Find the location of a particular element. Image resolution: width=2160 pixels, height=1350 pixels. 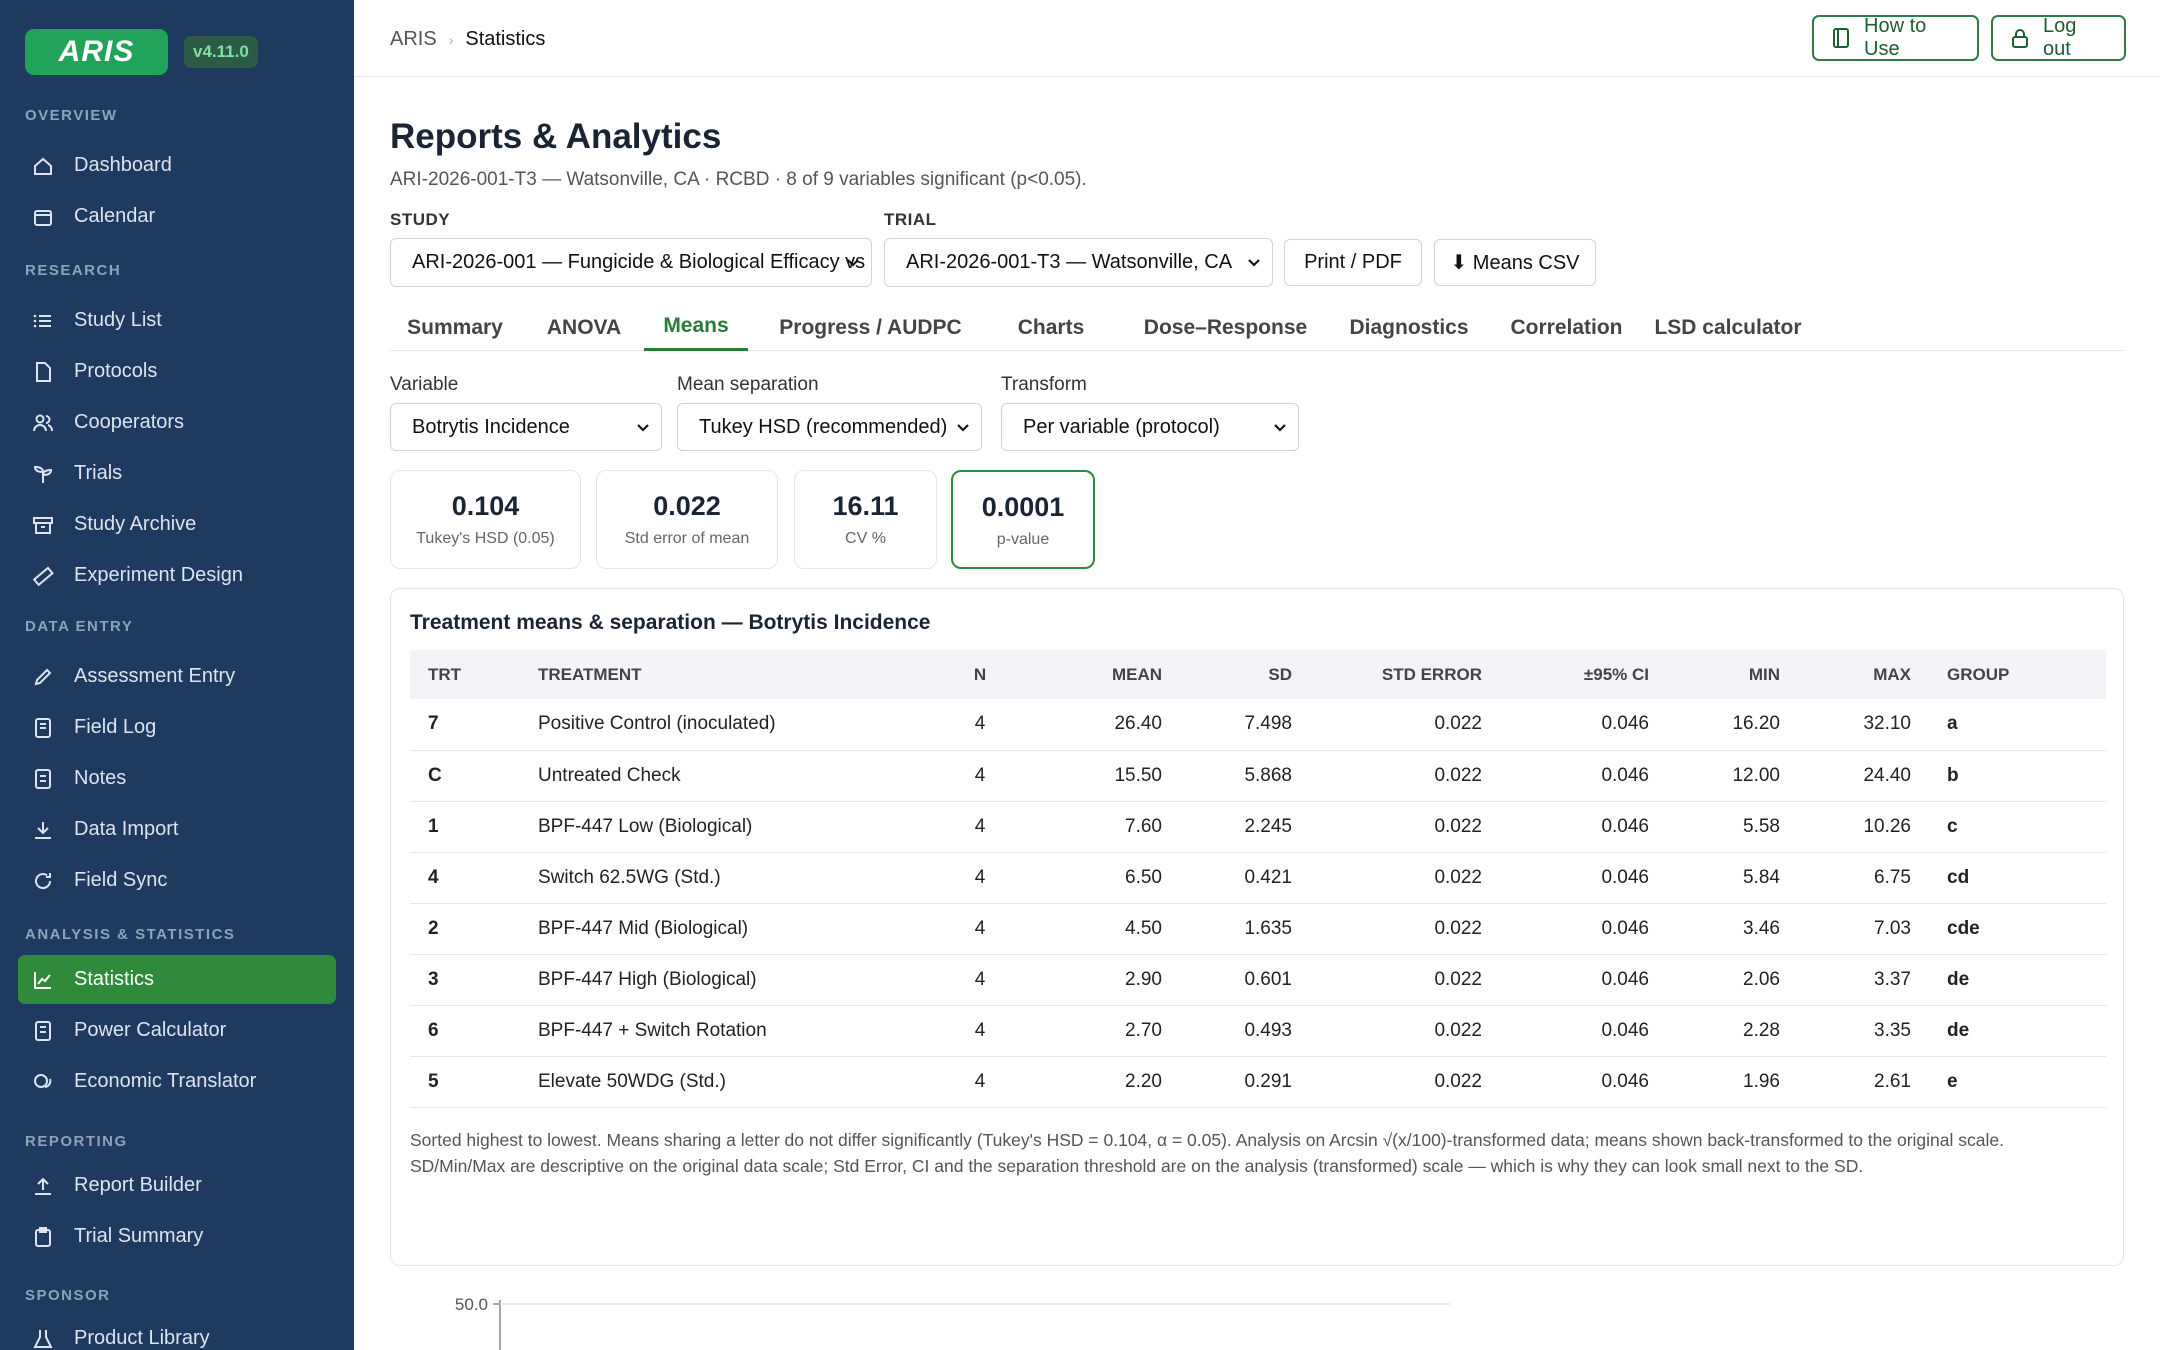

column-header: MEAN is located at coordinates (1110, 674).